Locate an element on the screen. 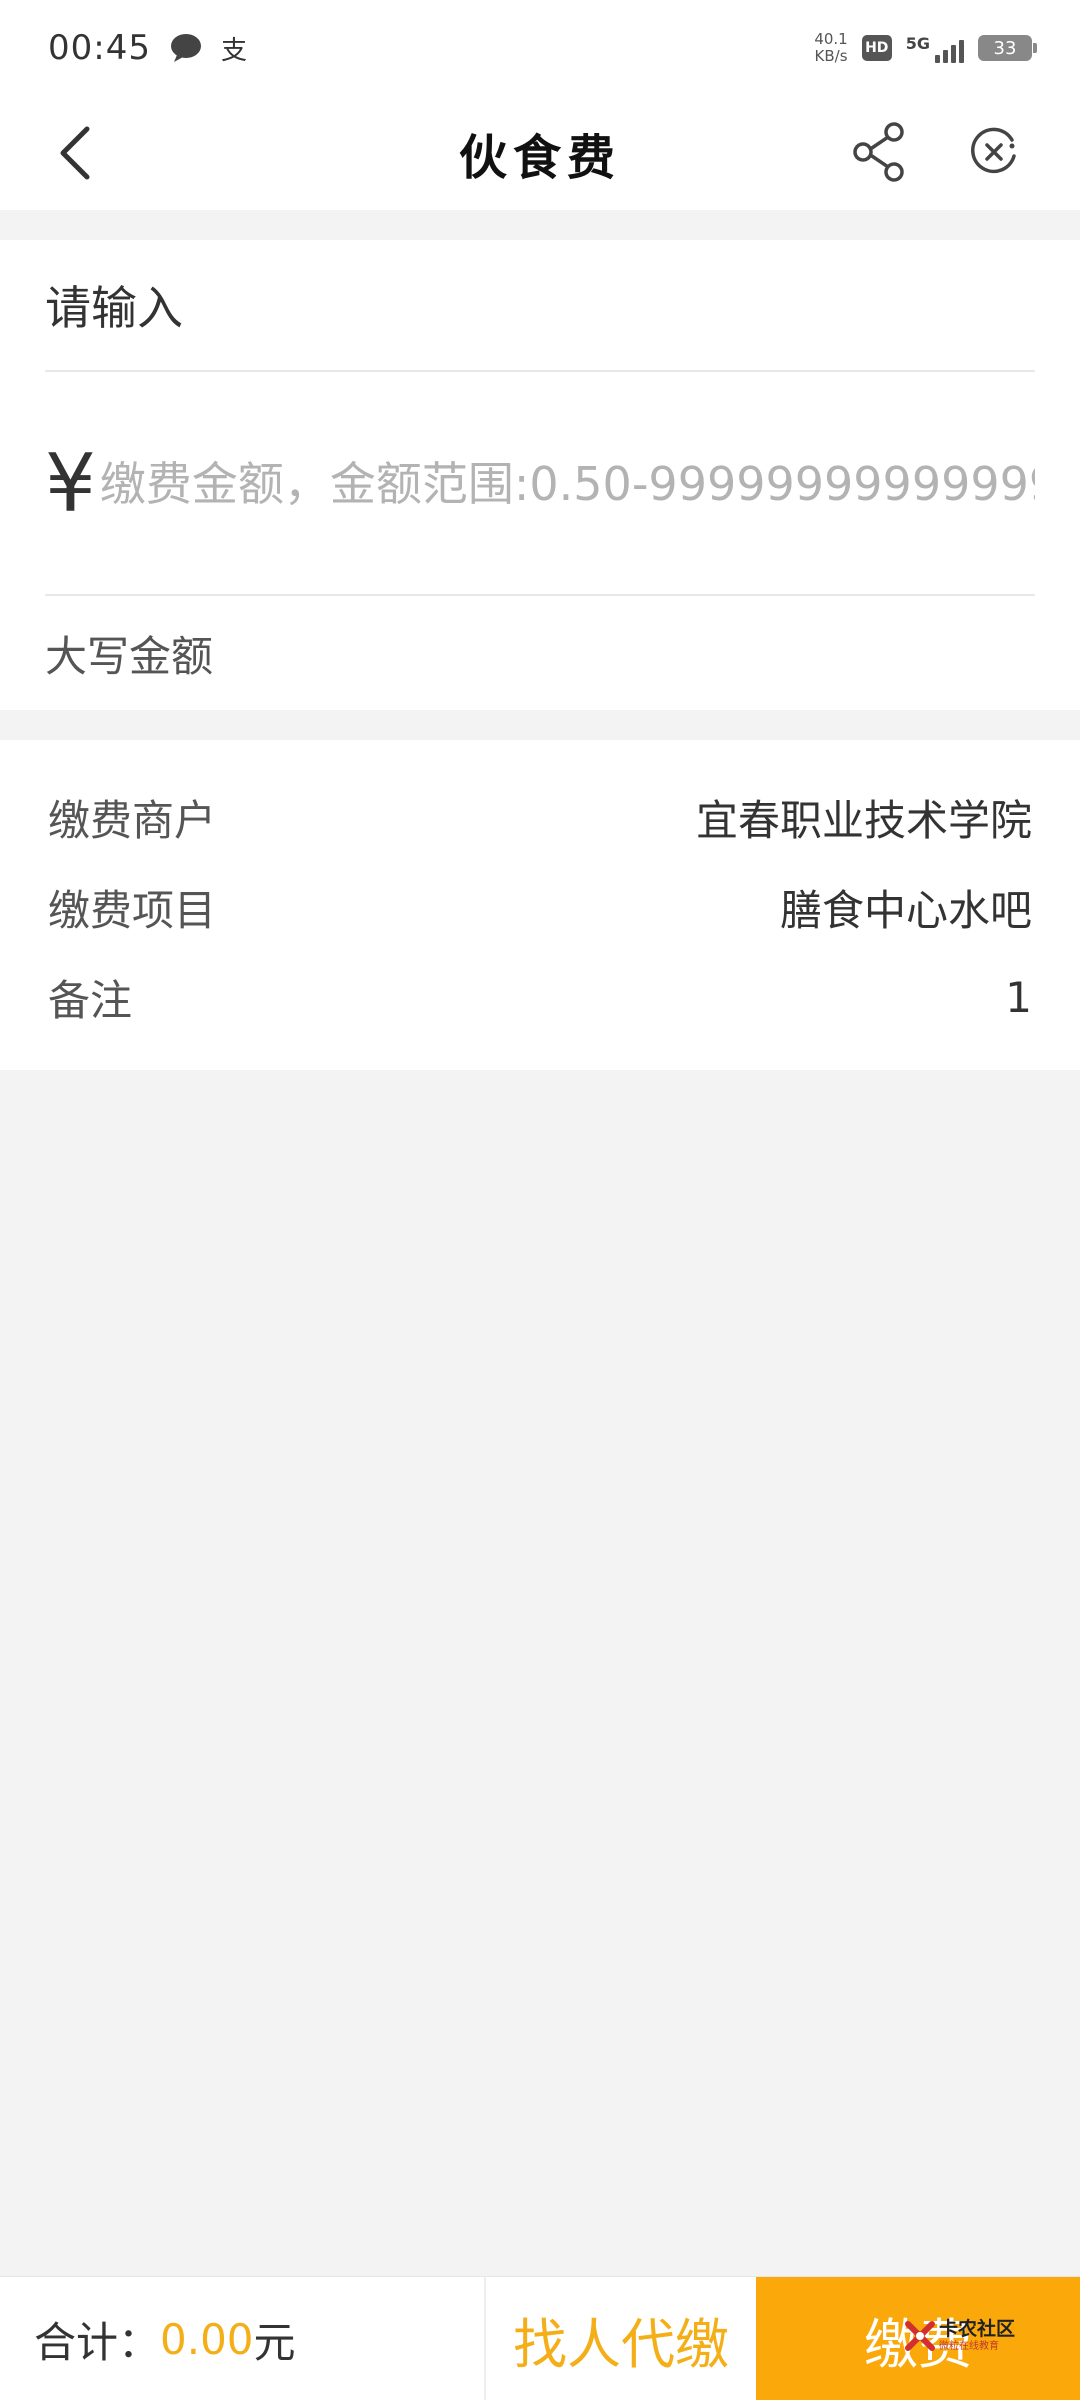 This screenshot has height=2400, width=1080. total-summary: 合计： 0.00 元 is located at coordinates (243, 2338).